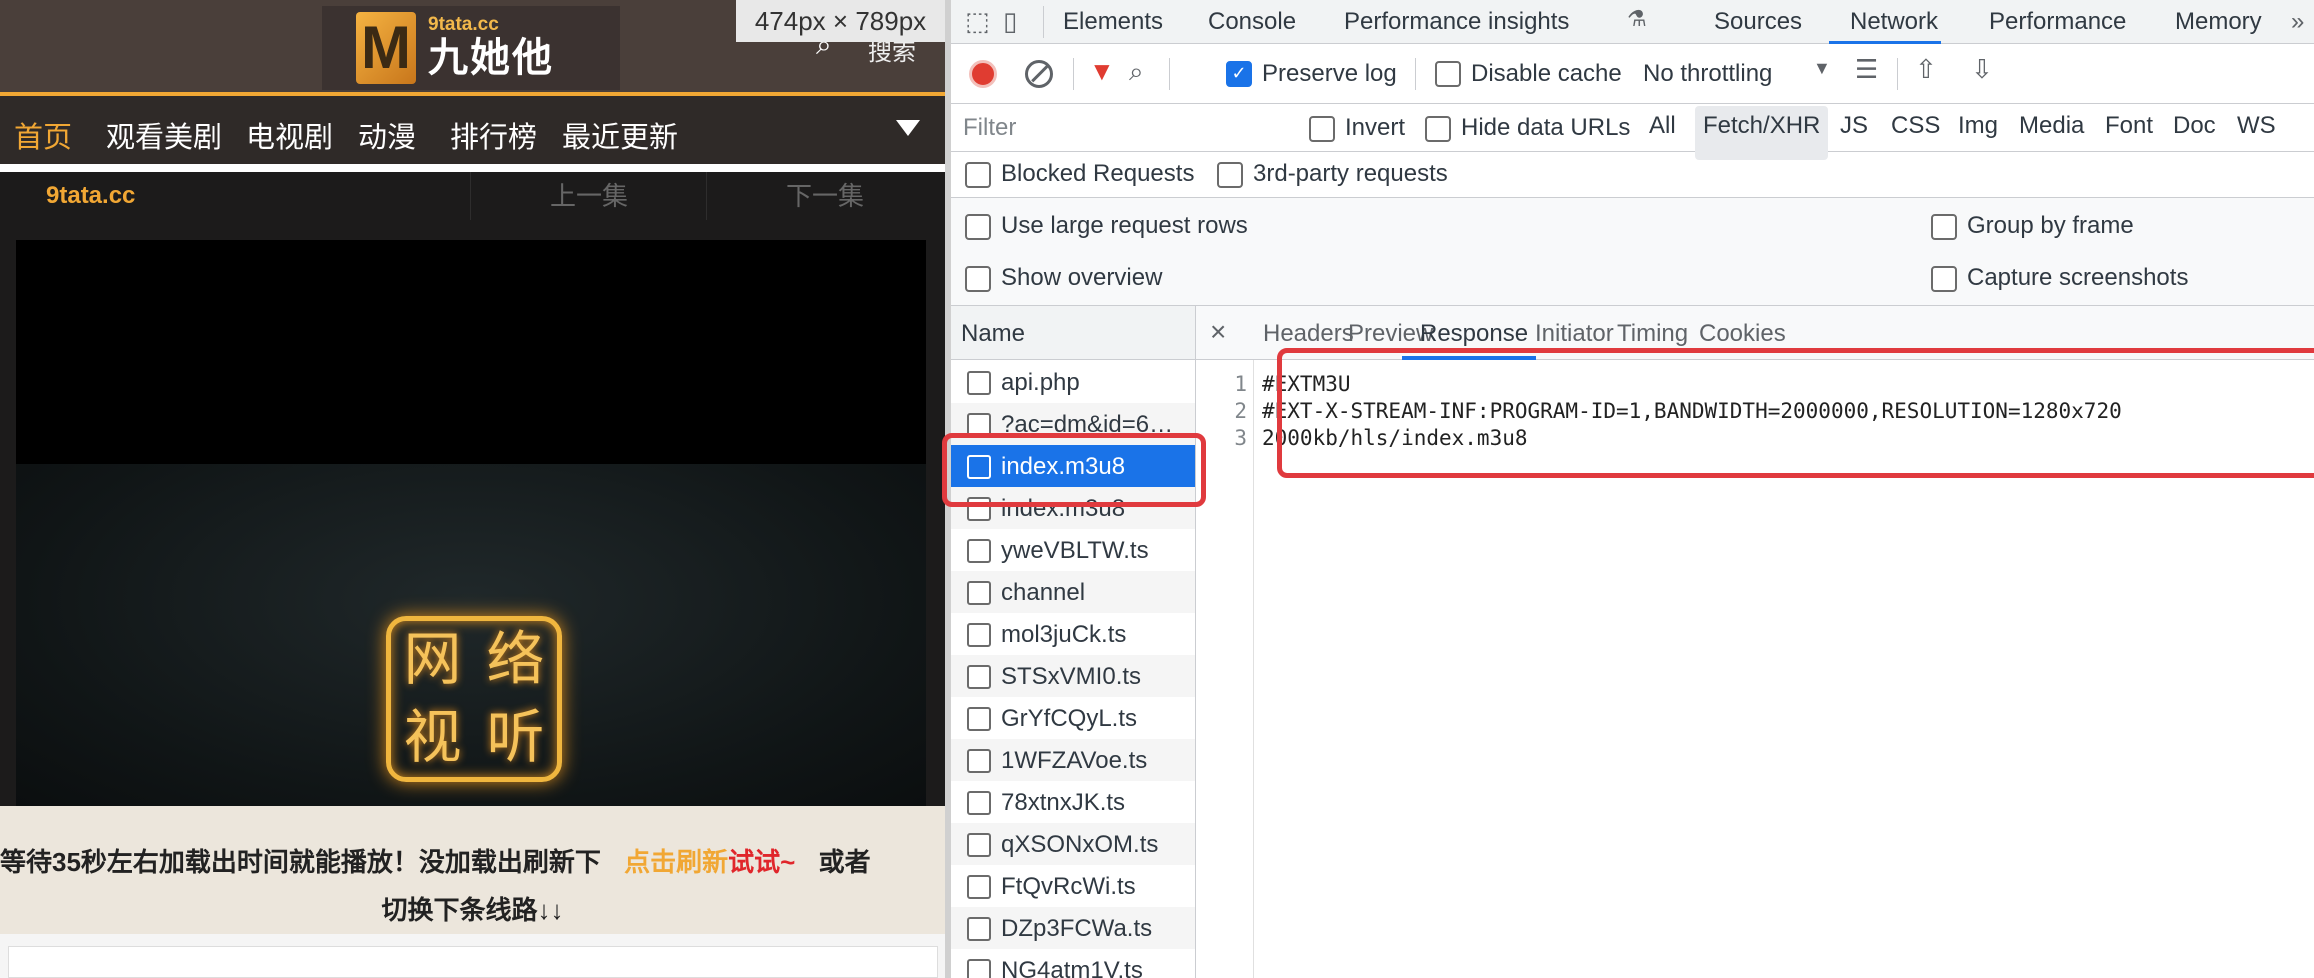  I want to click on filter-ws: WS, so click(2256, 126).